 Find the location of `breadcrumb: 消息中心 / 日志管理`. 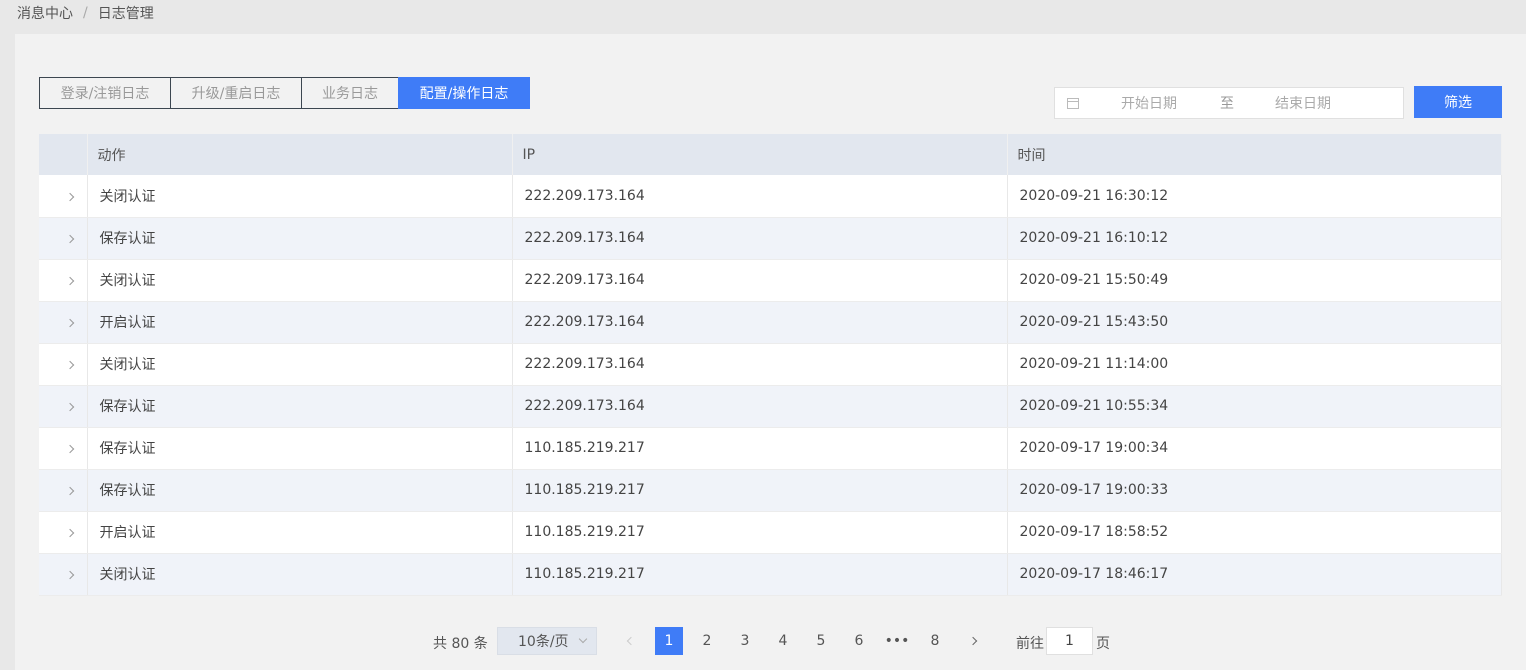

breadcrumb: 消息中心 / 日志管理 is located at coordinates (85, 13).